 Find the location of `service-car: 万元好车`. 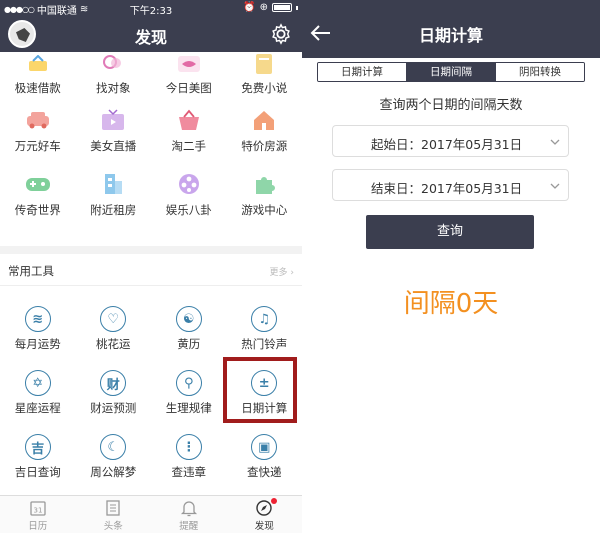

service-car: 万元好车 is located at coordinates (38, 132).